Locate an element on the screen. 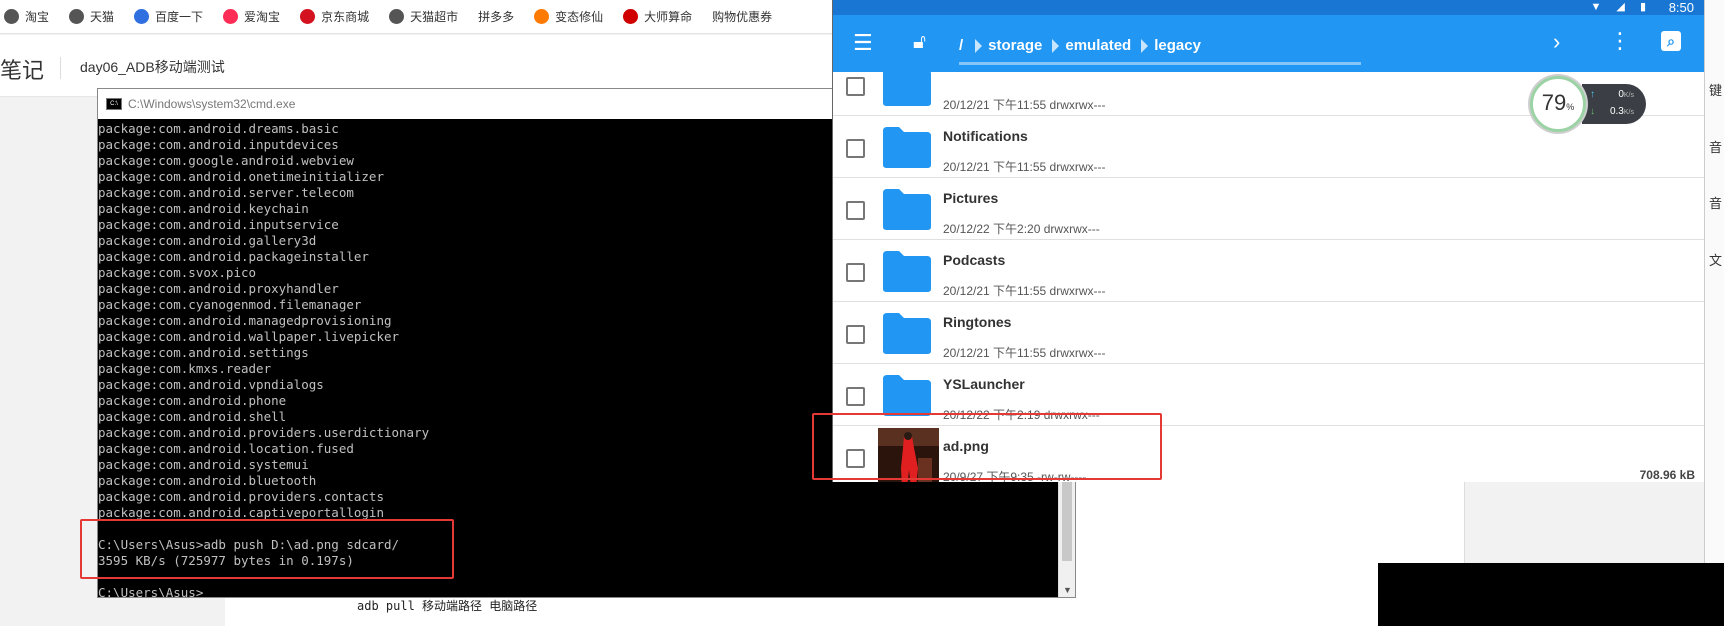 This screenshot has width=1724, height=626. speed-pill: ↑ 0K/s ↓ 0.3K/s is located at coordinates (1614, 104).